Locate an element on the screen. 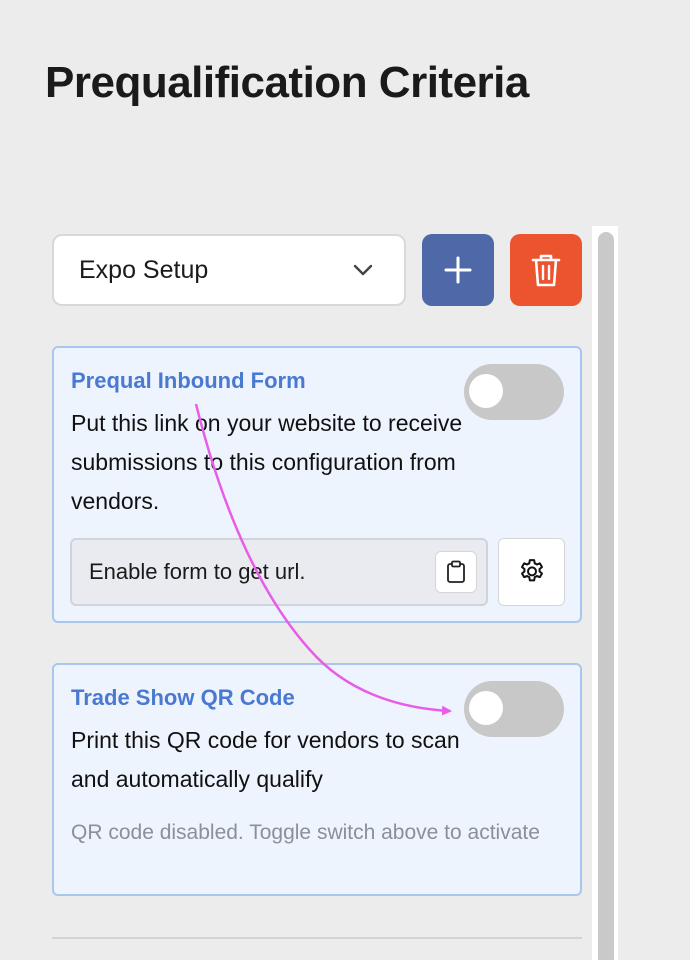 The height and width of the screenshot is (960, 690). configuration-select: Expo Setup is located at coordinates (229, 270).